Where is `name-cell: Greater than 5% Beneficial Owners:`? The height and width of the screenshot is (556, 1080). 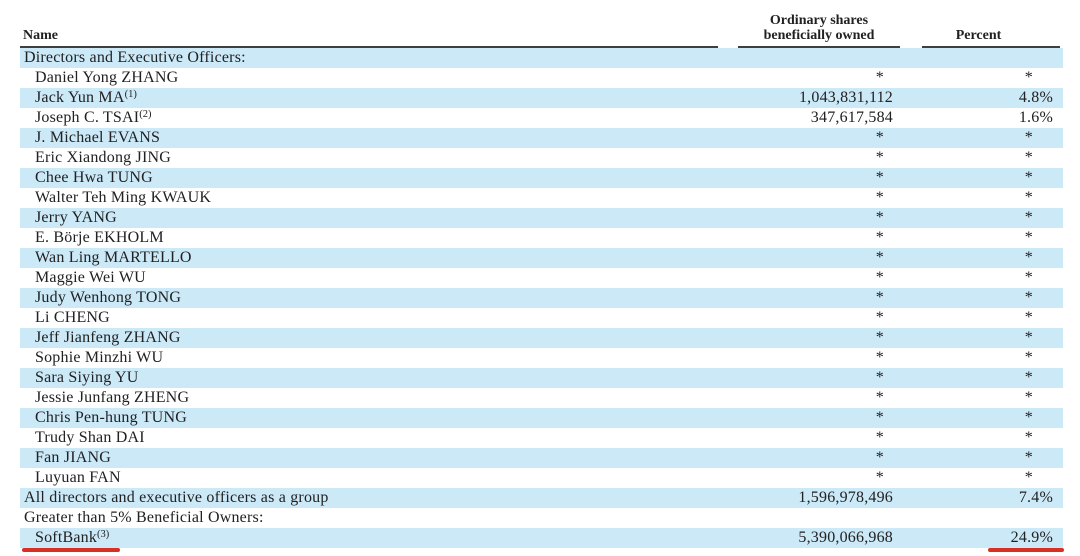 name-cell: Greater than 5% Beneficial Owners: is located at coordinates (334, 518).